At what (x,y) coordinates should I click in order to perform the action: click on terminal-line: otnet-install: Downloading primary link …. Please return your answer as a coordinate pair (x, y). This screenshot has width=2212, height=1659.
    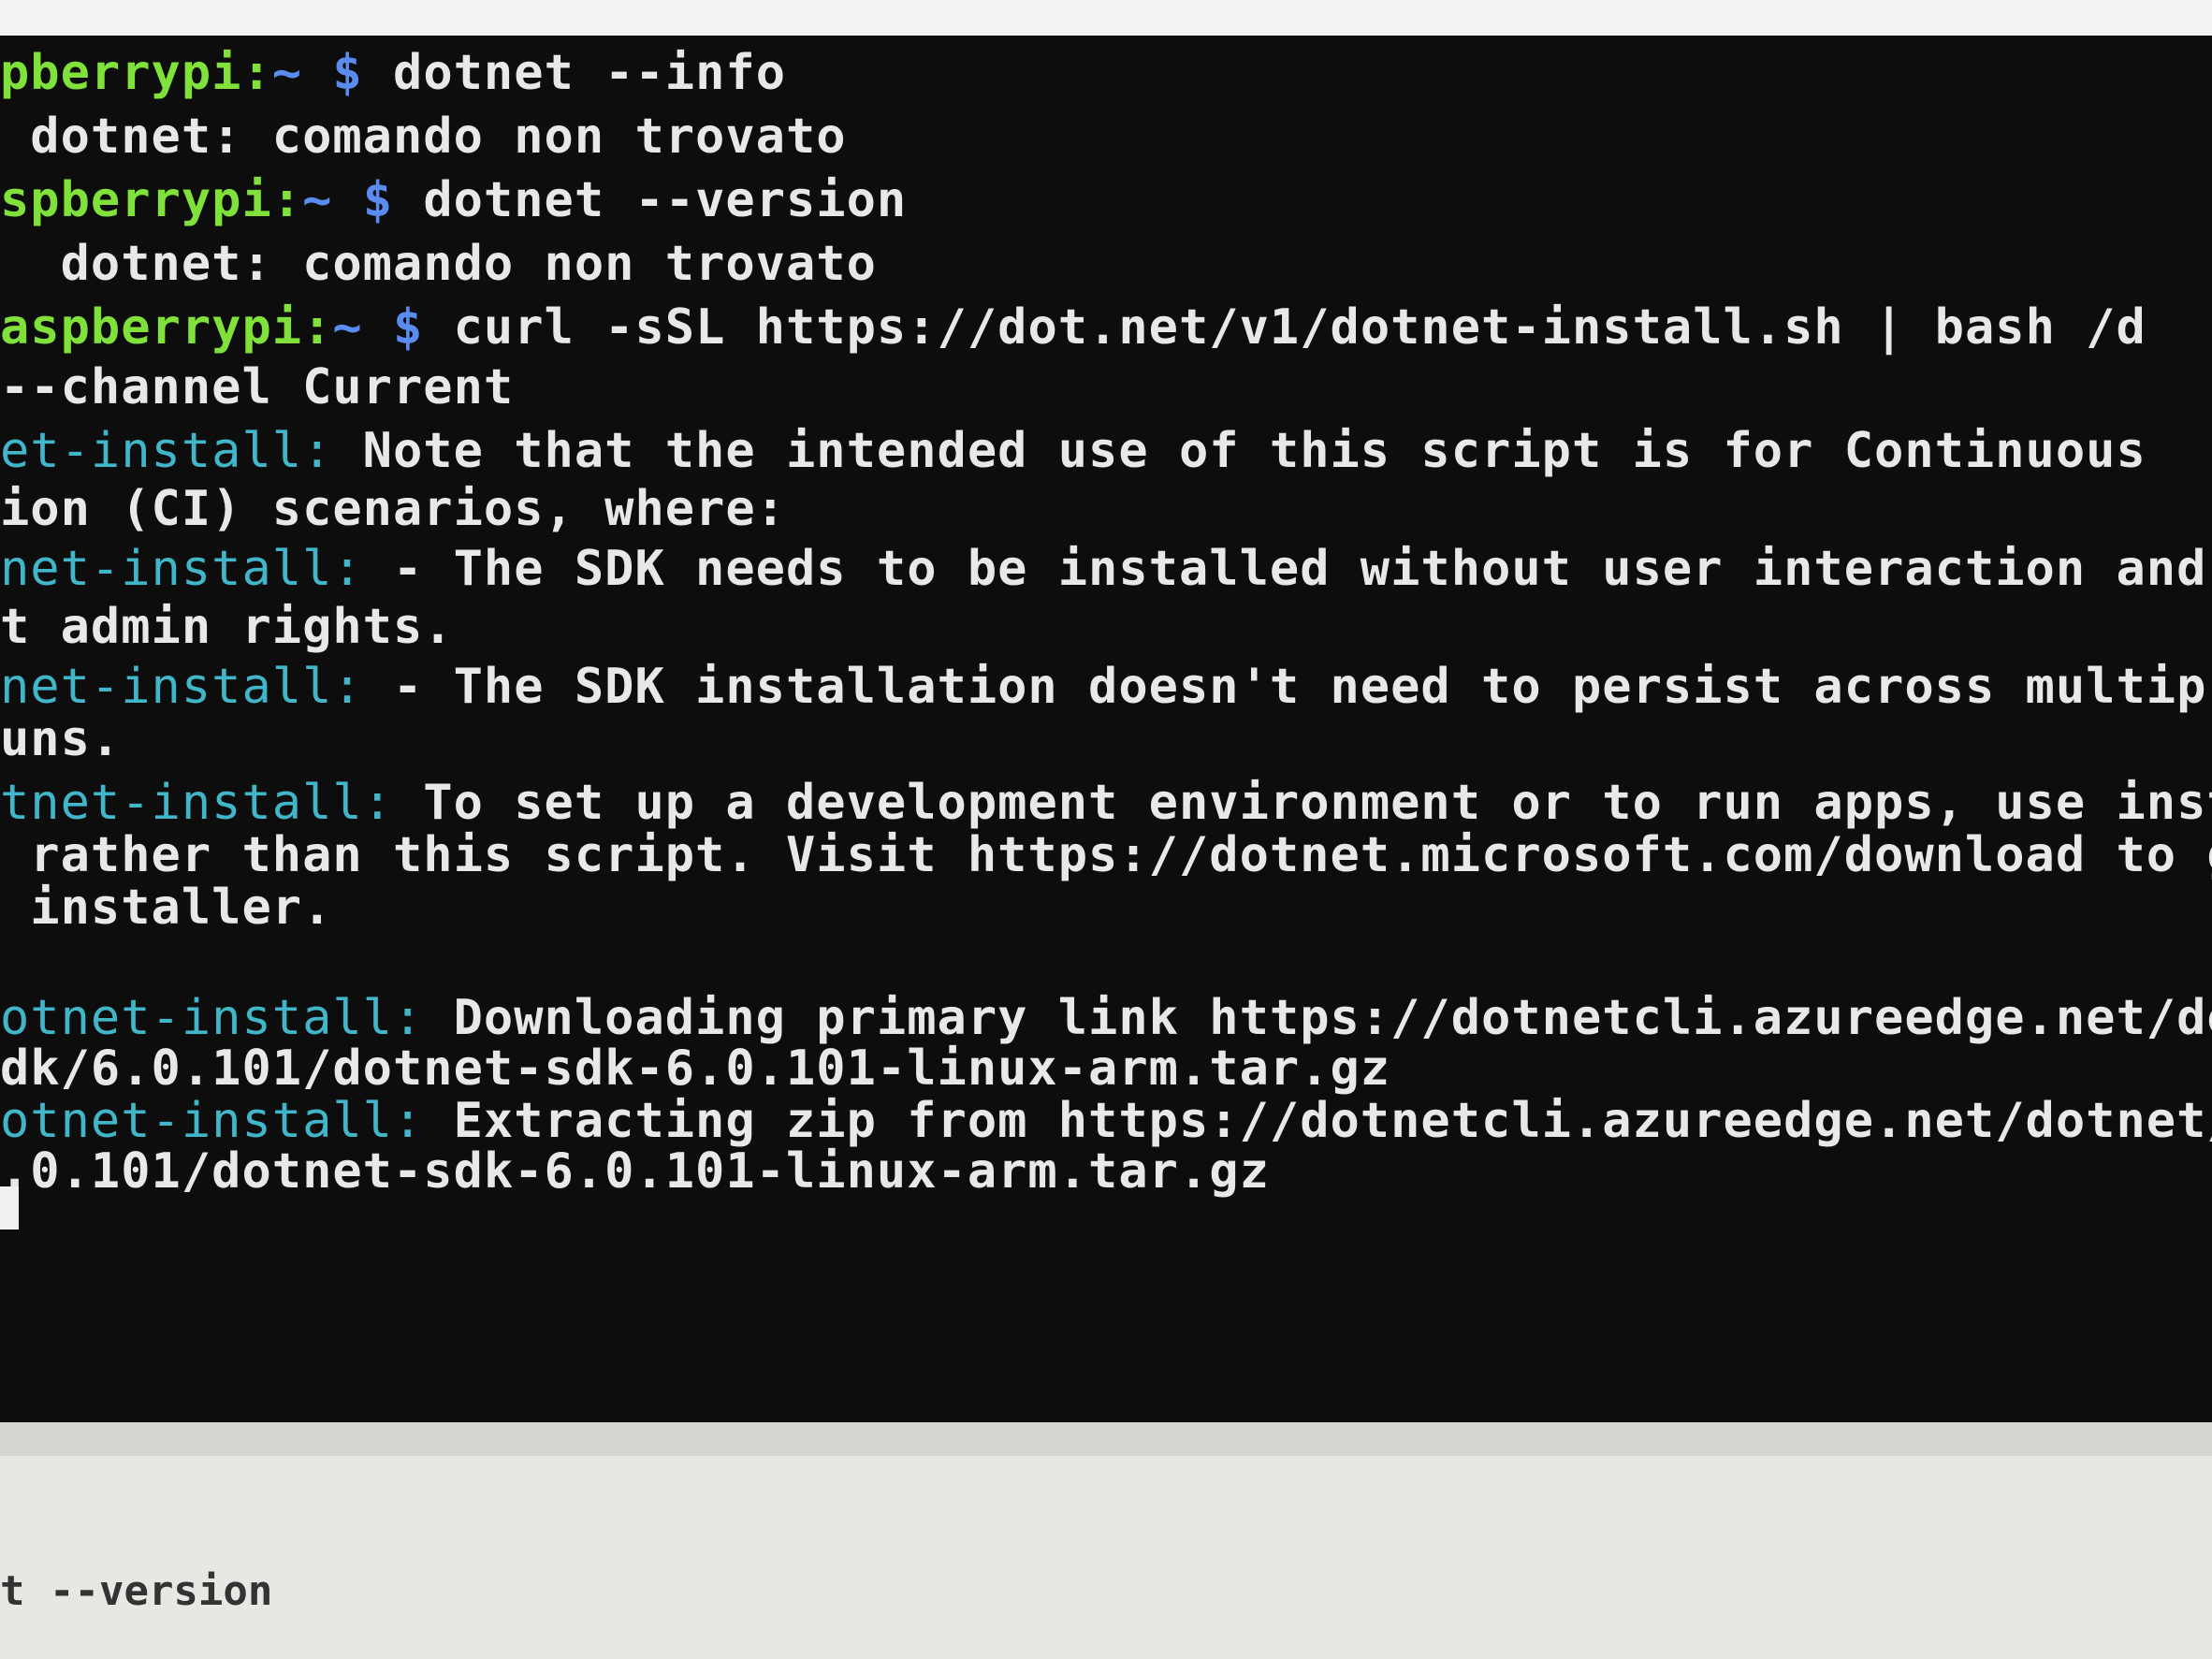
    Looking at the image, I should click on (1106, 1018).